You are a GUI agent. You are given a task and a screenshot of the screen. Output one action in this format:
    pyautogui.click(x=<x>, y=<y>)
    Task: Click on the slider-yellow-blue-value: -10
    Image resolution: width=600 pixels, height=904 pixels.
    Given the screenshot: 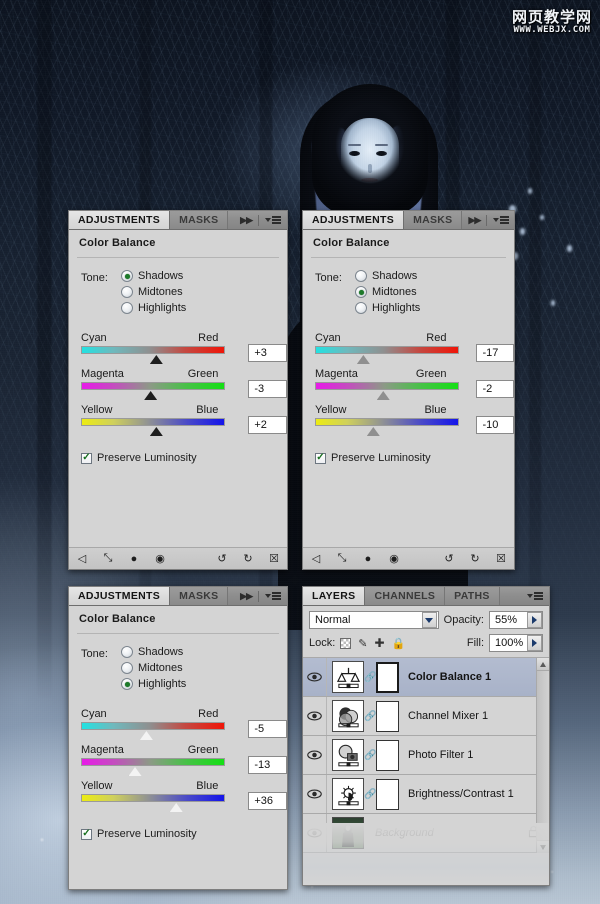 What is the action you would take?
    pyautogui.click(x=495, y=425)
    